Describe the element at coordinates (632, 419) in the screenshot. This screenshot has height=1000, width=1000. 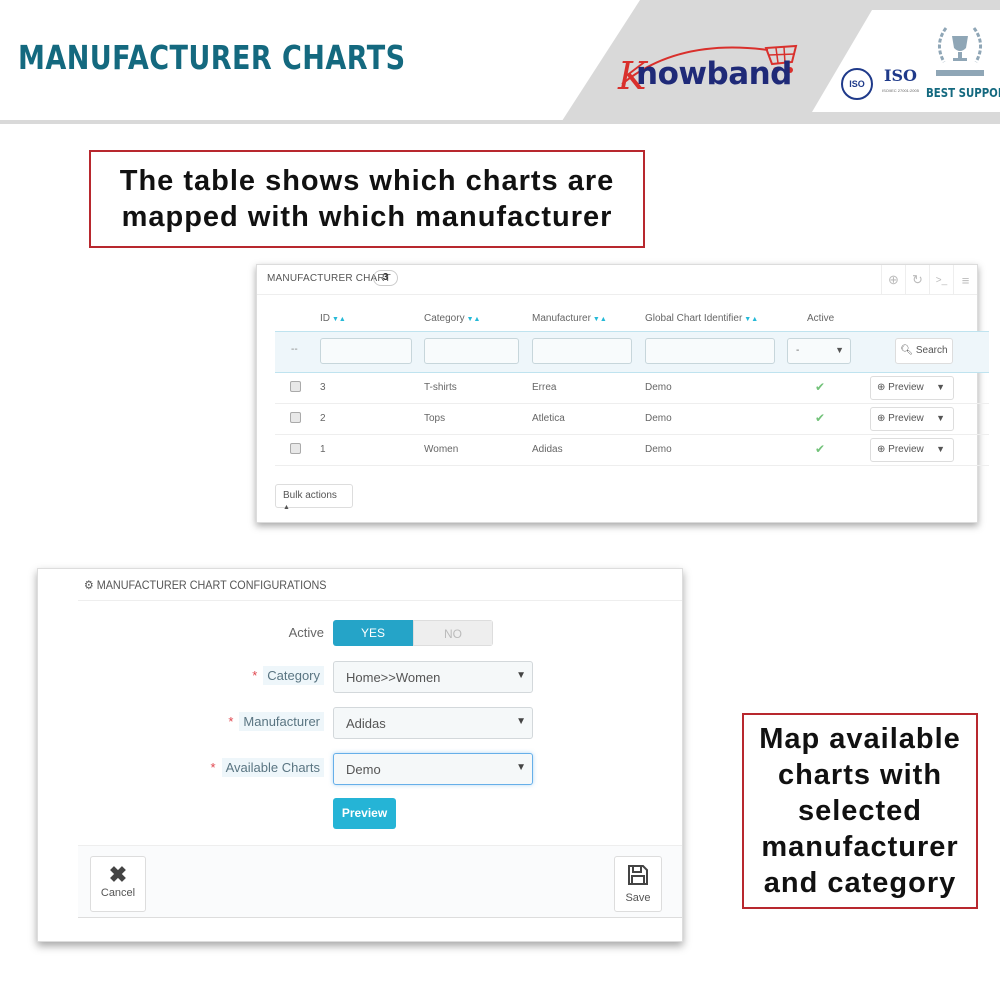
I see `table-row: 2 Tops Atletica Demo ✔ ⊕ Preview ▼` at that location.